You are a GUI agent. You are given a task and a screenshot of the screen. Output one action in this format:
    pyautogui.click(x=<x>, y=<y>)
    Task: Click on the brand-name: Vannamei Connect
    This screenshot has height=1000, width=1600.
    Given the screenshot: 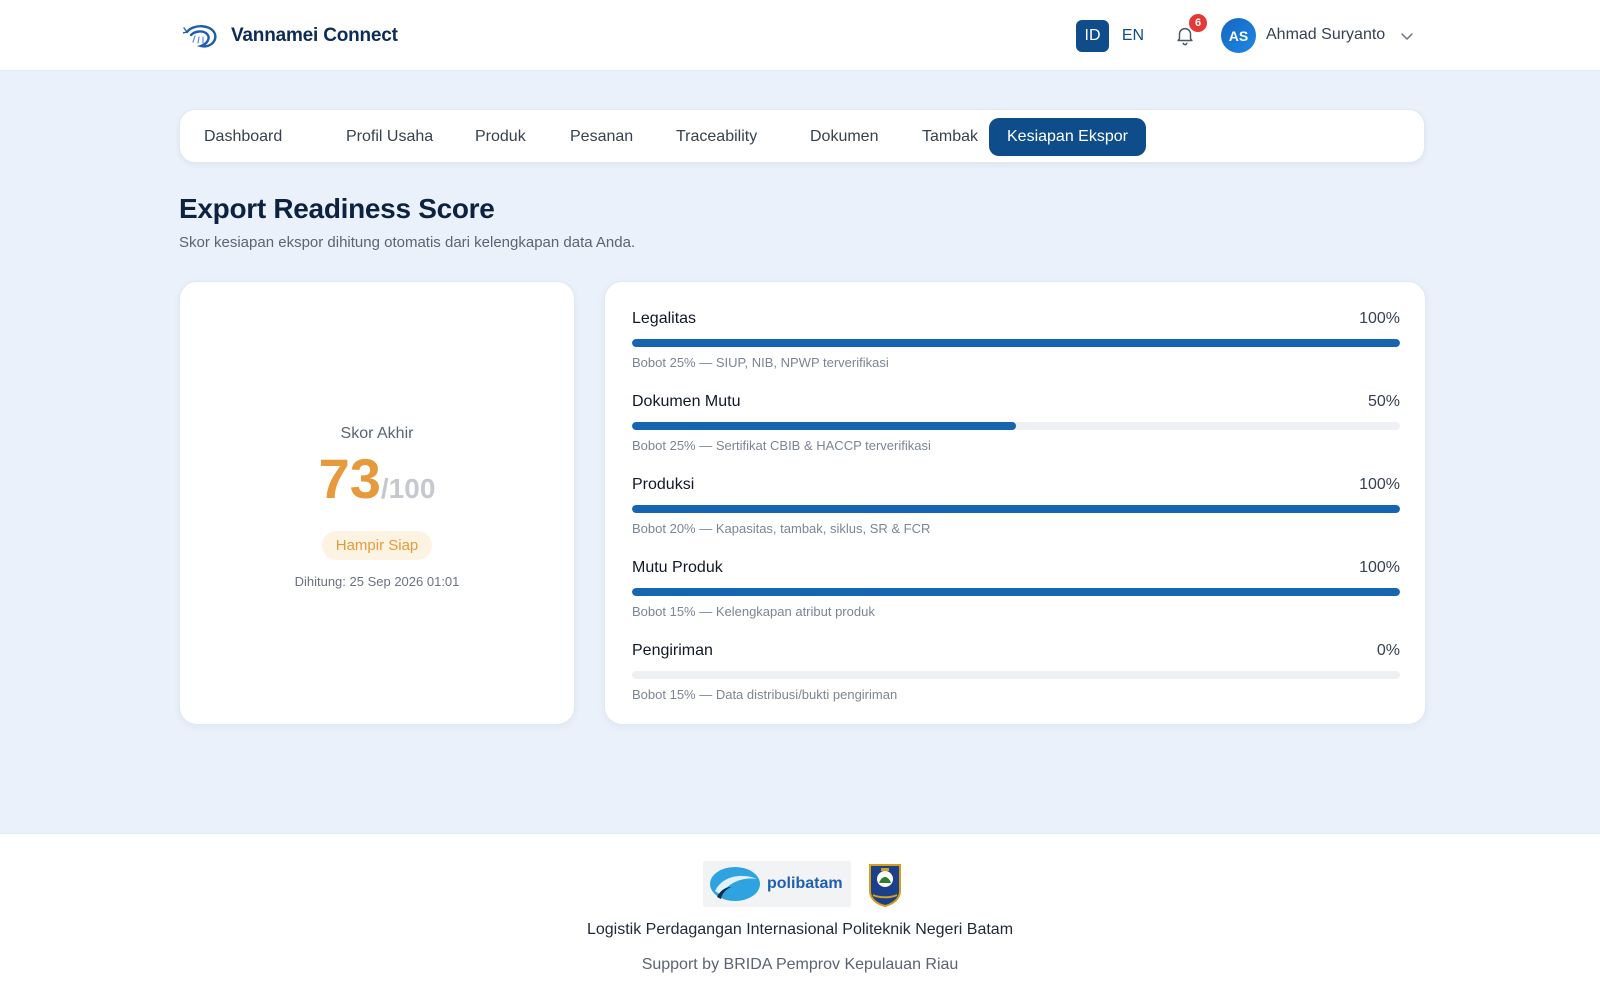 What is the action you would take?
    pyautogui.click(x=314, y=35)
    